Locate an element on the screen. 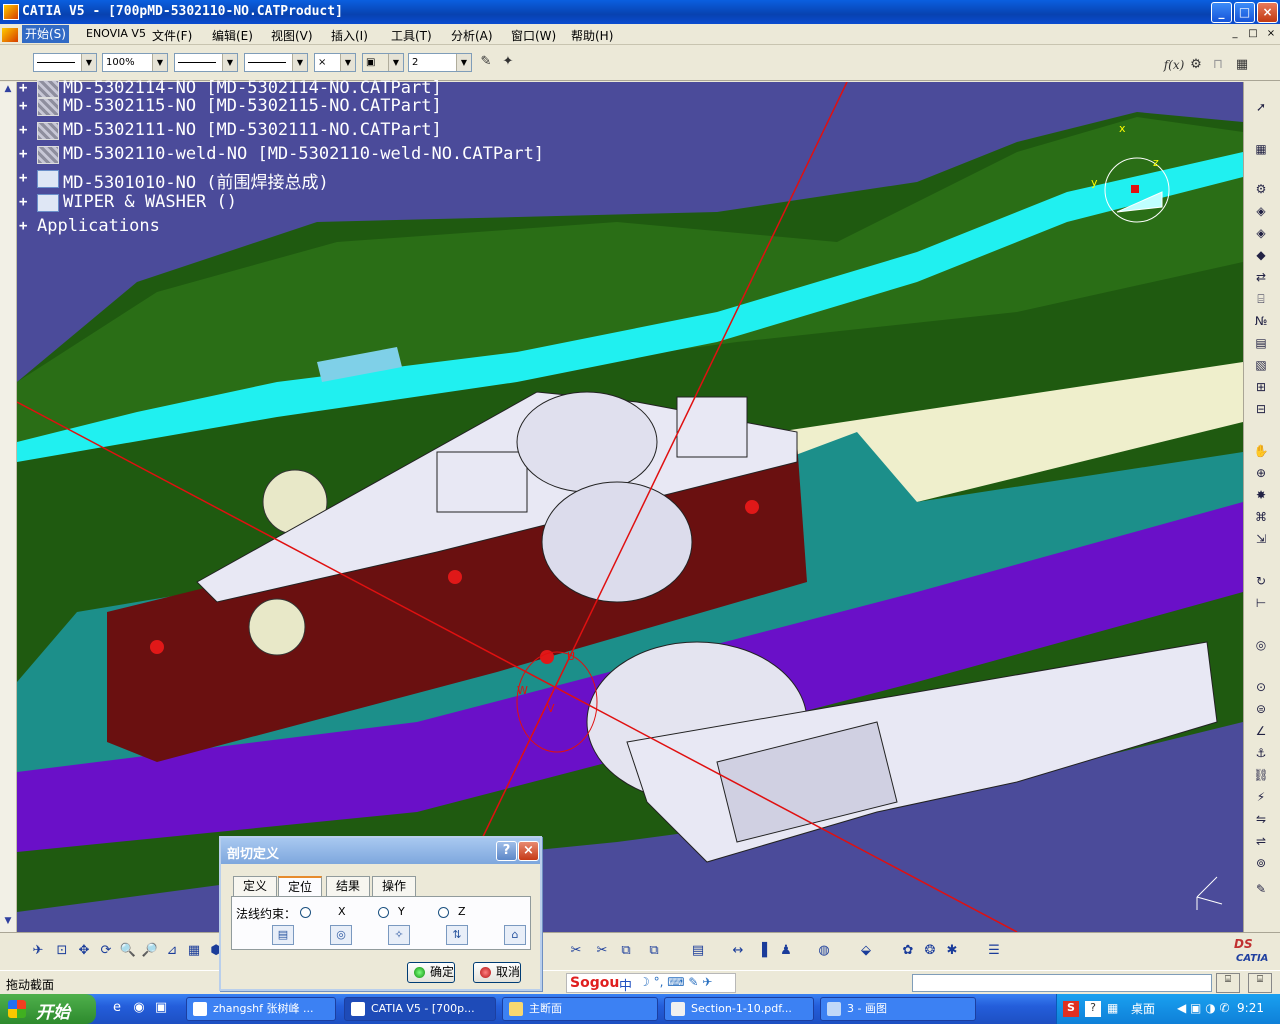 This screenshot has width=1280, height=1024. point-symbol-combo: × ▼ is located at coordinates (335, 62).